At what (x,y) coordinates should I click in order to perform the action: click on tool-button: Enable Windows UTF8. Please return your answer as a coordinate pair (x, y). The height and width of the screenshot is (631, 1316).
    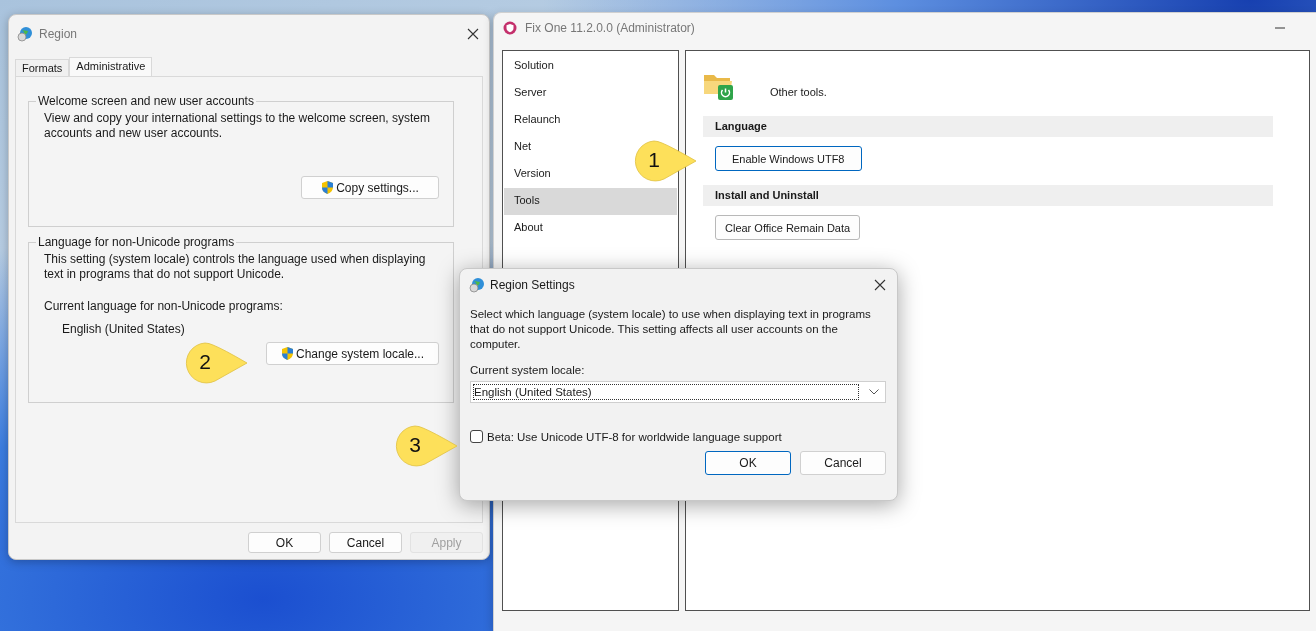
    Looking at the image, I should click on (788, 158).